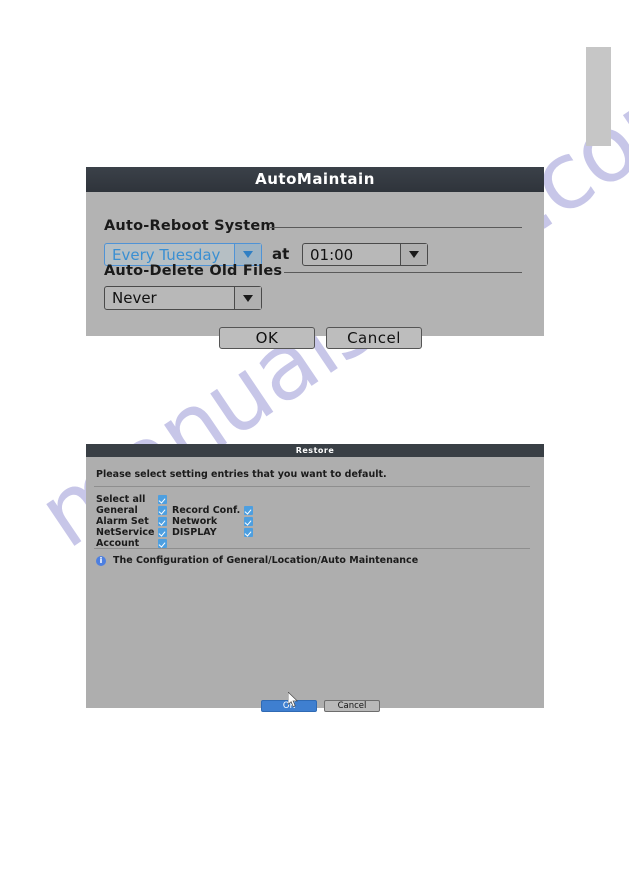 The width and height of the screenshot is (629, 893). What do you see at coordinates (162, 510) in the screenshot?
I see `checkbox-general` at bounding box center [162, 510].